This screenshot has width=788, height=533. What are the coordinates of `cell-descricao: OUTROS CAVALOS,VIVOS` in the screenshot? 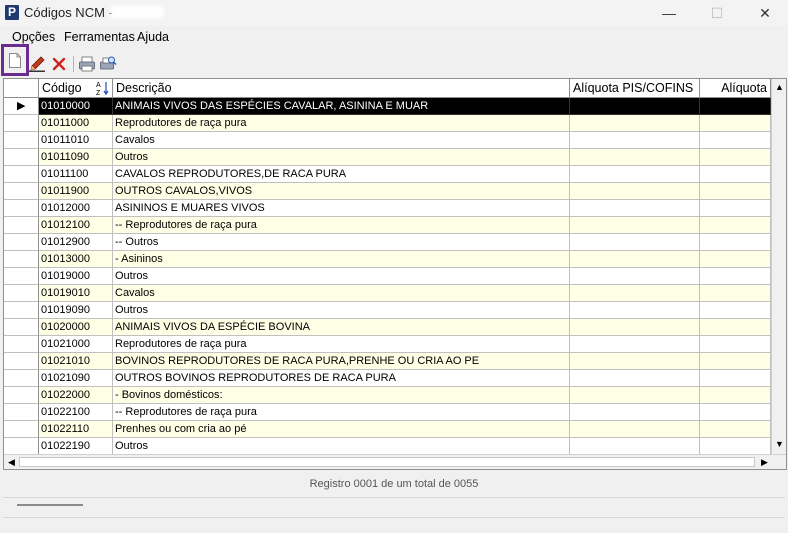 It's located at (341, 191).